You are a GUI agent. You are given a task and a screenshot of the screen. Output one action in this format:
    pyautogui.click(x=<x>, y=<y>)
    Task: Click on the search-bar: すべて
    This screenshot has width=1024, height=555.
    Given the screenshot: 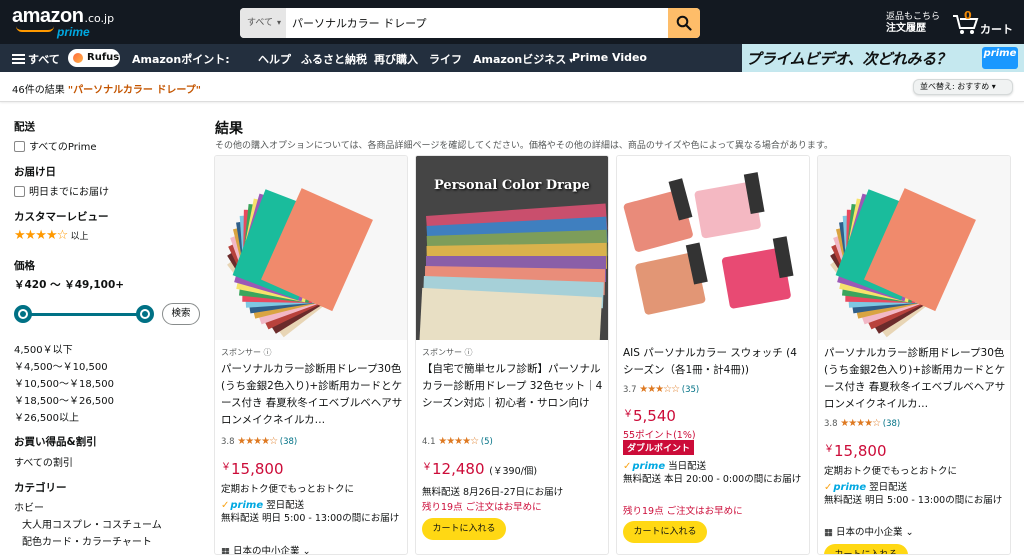 What is the action you would take?
    pyautogui.click(x=470, y=23)
    